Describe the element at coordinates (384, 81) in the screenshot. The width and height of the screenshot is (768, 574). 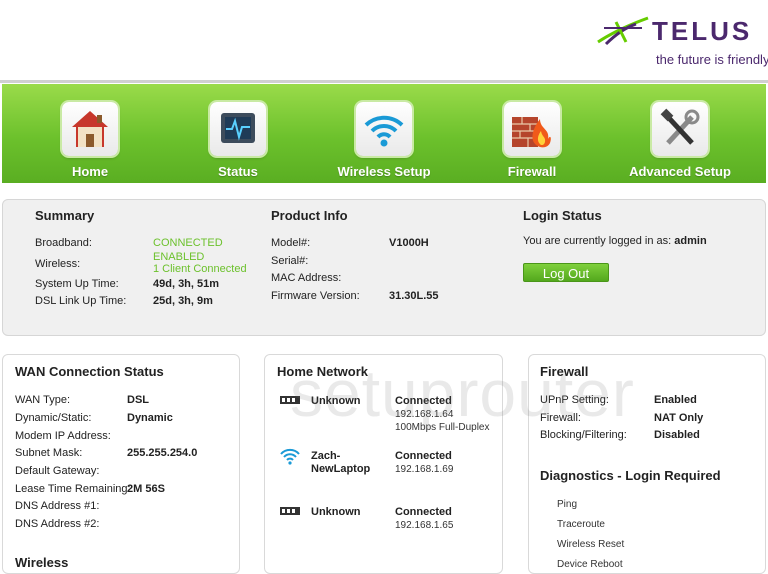
I see `header-divider` at that location.